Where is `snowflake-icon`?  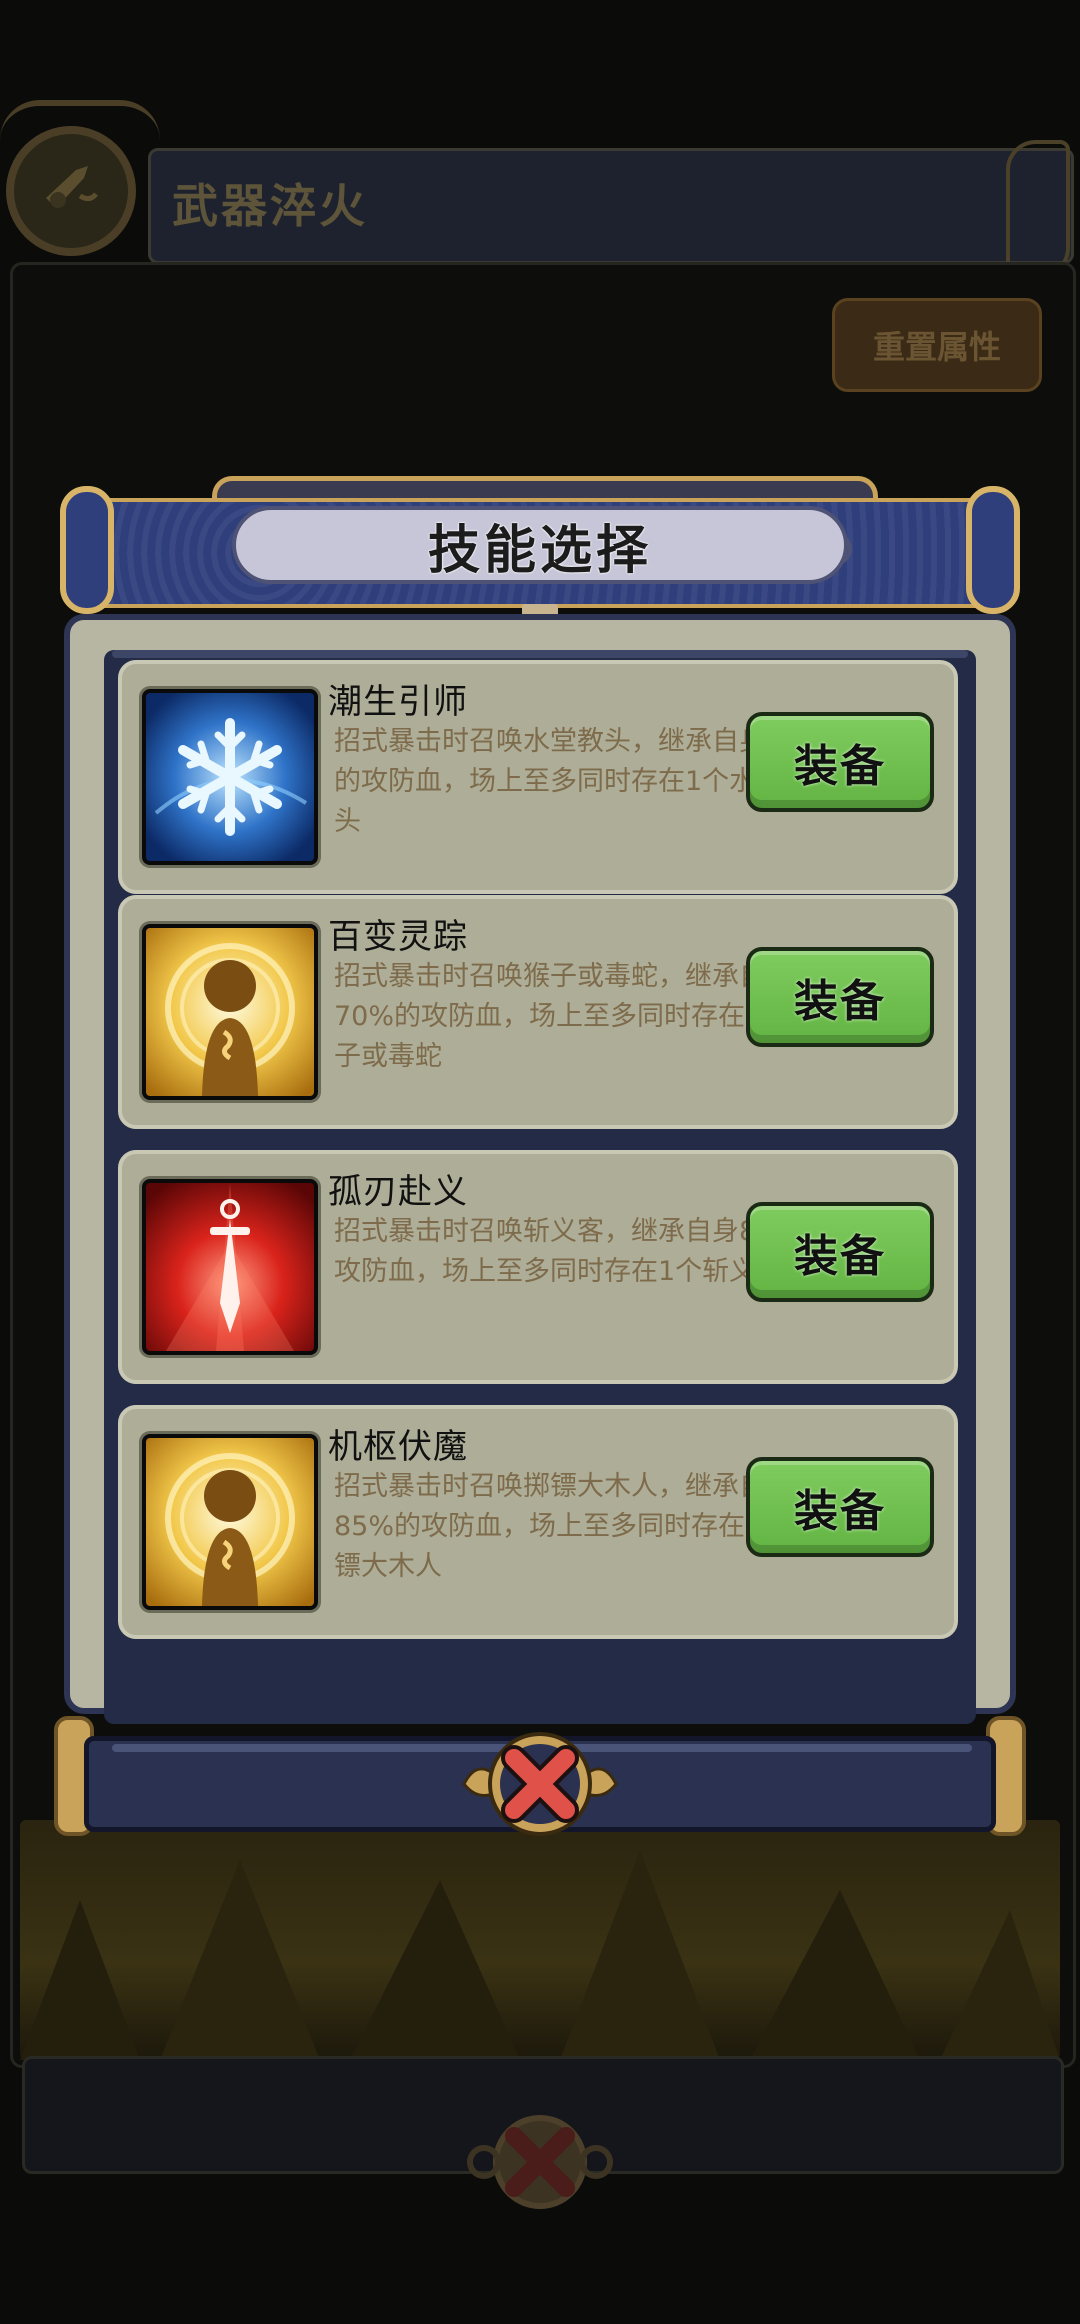 snowflake-icon is located at coordinates (230, 777).